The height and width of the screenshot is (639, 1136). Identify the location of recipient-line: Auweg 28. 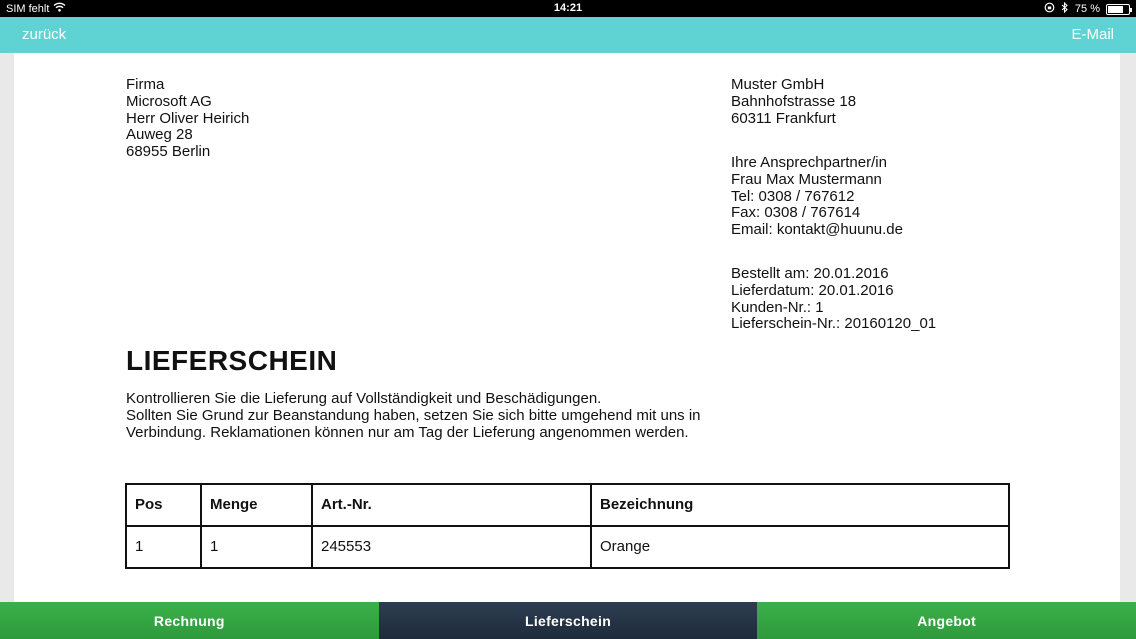
(159, 135).